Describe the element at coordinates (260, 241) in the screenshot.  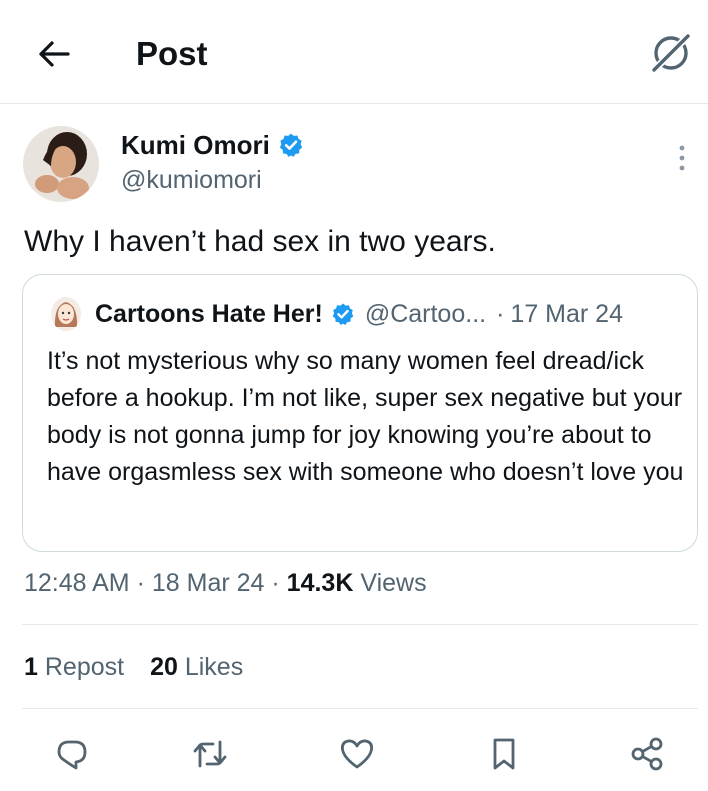
I see `post-text: Why I haven’t had sex in two years.` at that location.